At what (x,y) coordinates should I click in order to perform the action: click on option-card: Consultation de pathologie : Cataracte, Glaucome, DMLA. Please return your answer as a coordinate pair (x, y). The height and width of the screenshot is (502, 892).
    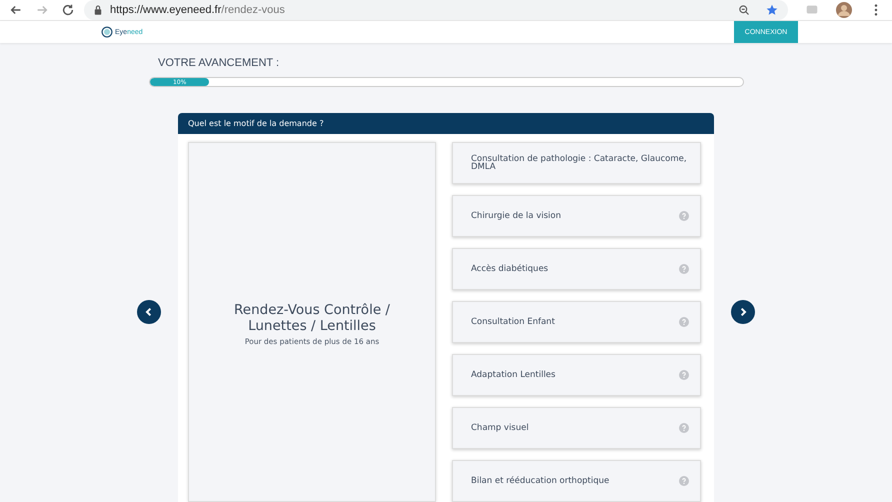
    Looking at the image, I should click on (576, 163).